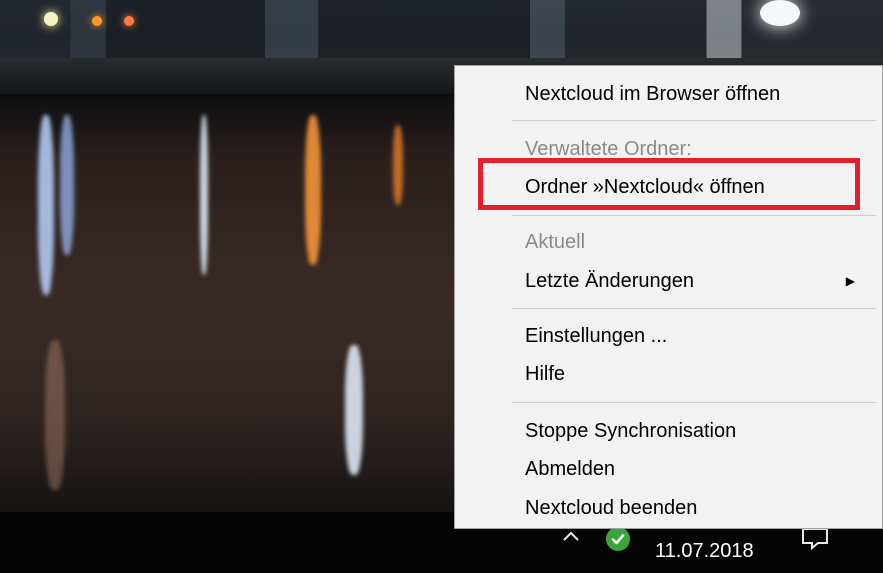 The width and height of the screenshot is (883, 573). I want to click on menu-item-recent-changes-label: Letzte Änderungen, so click(610, 281).